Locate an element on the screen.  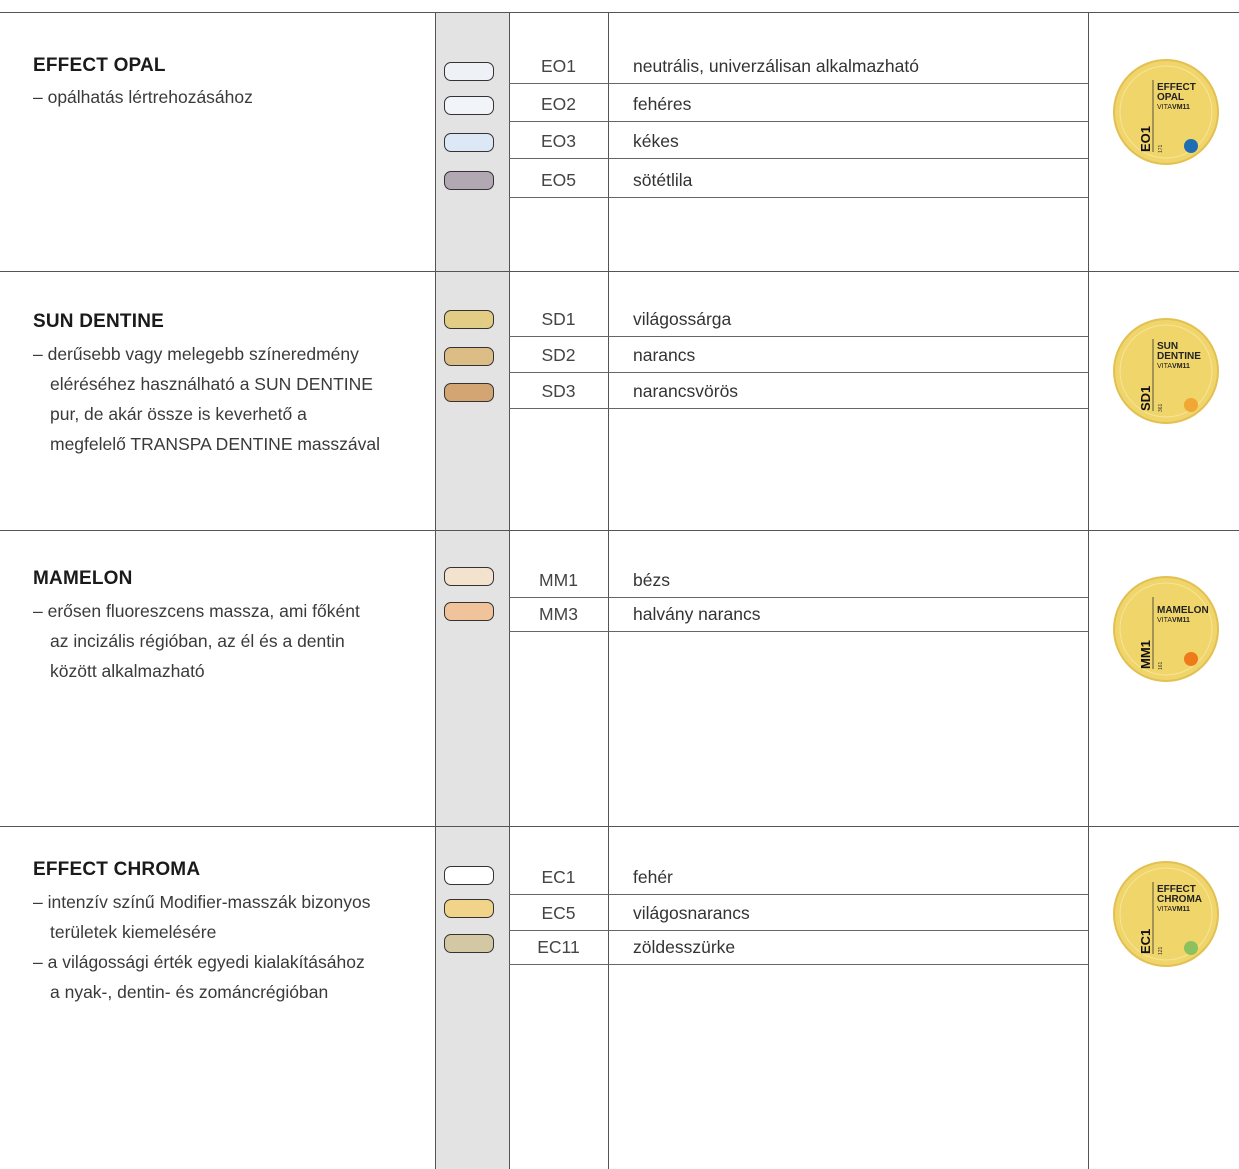
shade-row: EC11 zöldesszürke is located at coordinates (798, 947).